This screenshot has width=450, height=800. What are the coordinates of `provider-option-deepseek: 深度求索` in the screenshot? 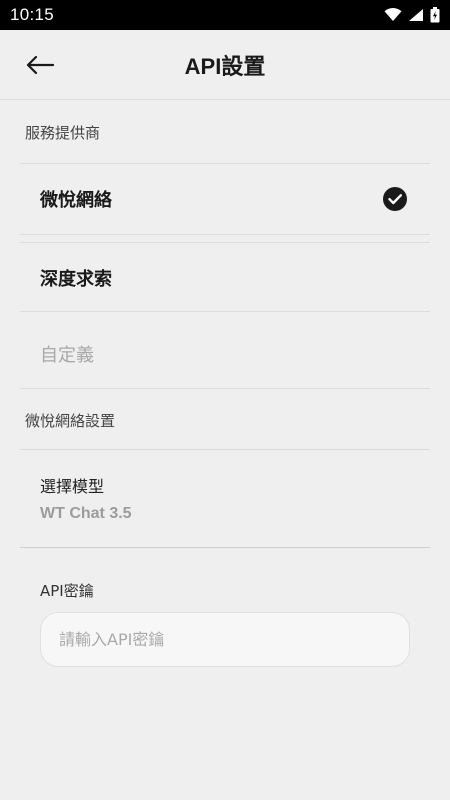 It's located at (225, 278).